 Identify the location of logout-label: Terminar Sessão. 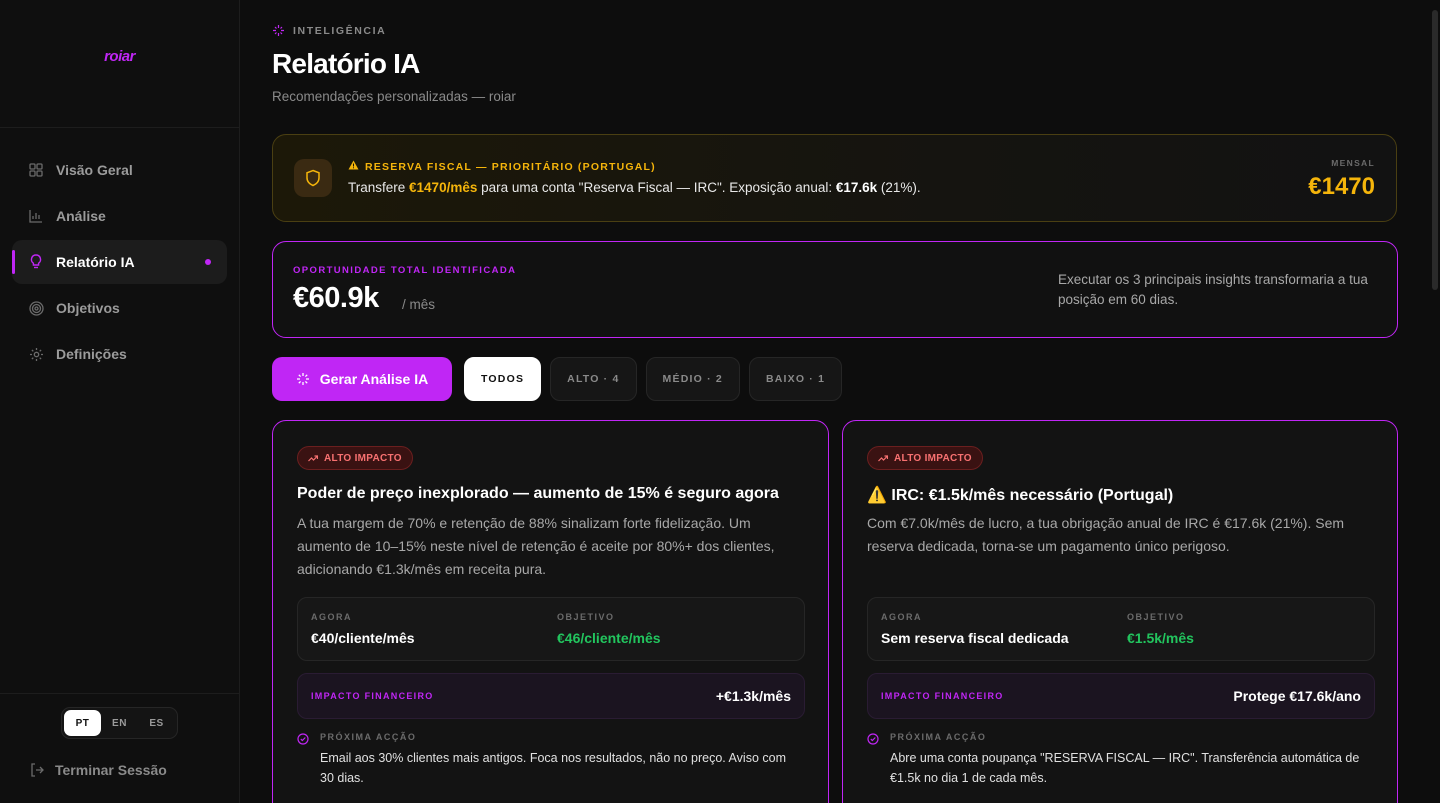
(111, 770).